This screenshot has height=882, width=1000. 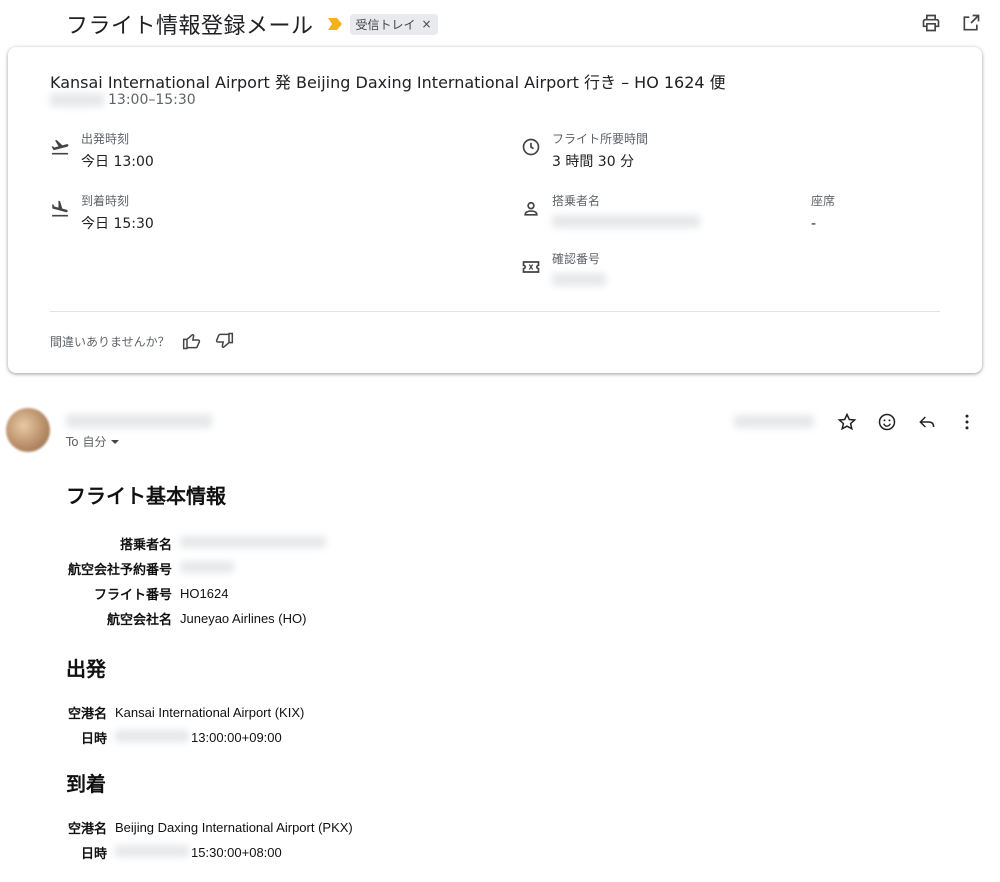 I want to click on more-vert-icon, so click(x=967, y=422).